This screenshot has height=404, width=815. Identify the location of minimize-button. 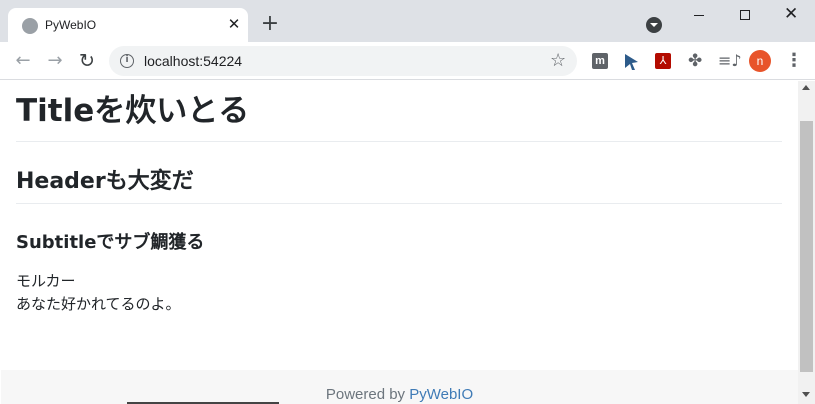
(699, 15).